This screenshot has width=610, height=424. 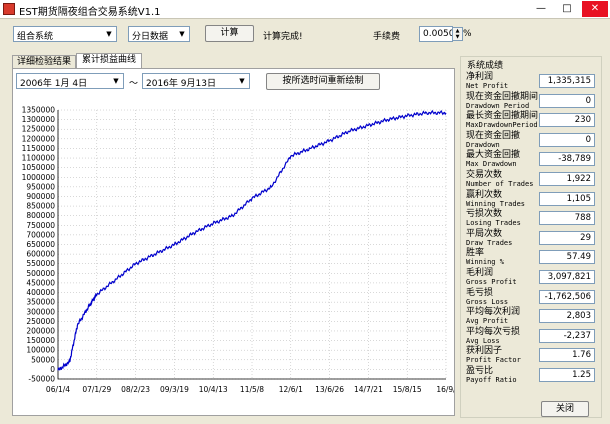 What do you see at coordinates (40, 186) in the screenshot?
I see `y-tick-label: 950000` at bounding box center [40, 186].